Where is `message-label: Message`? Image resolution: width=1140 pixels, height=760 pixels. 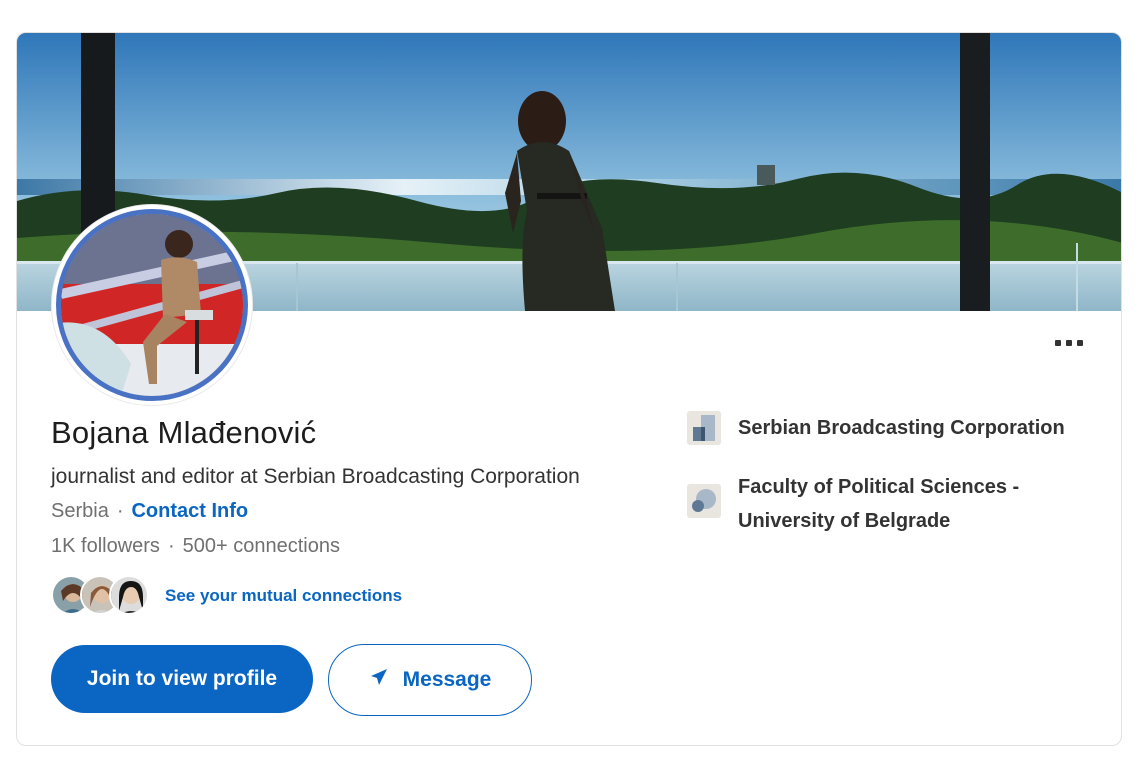 message-label: Message is located at coordinates (447, 679).